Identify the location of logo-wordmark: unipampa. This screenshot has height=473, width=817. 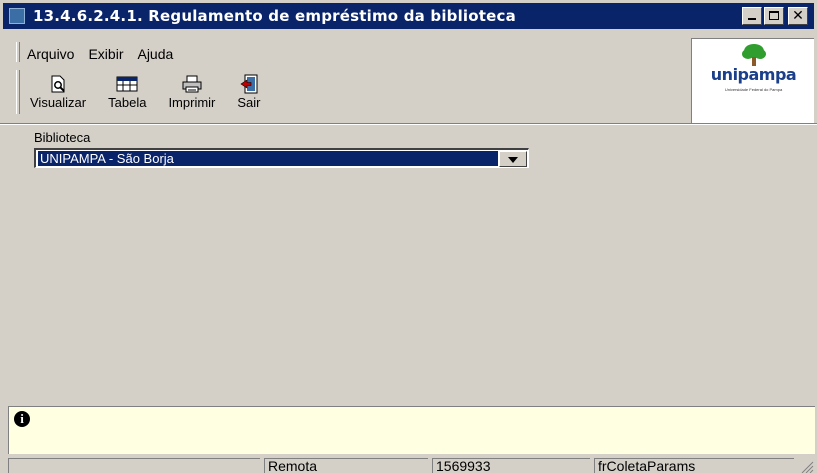
(753, 74).